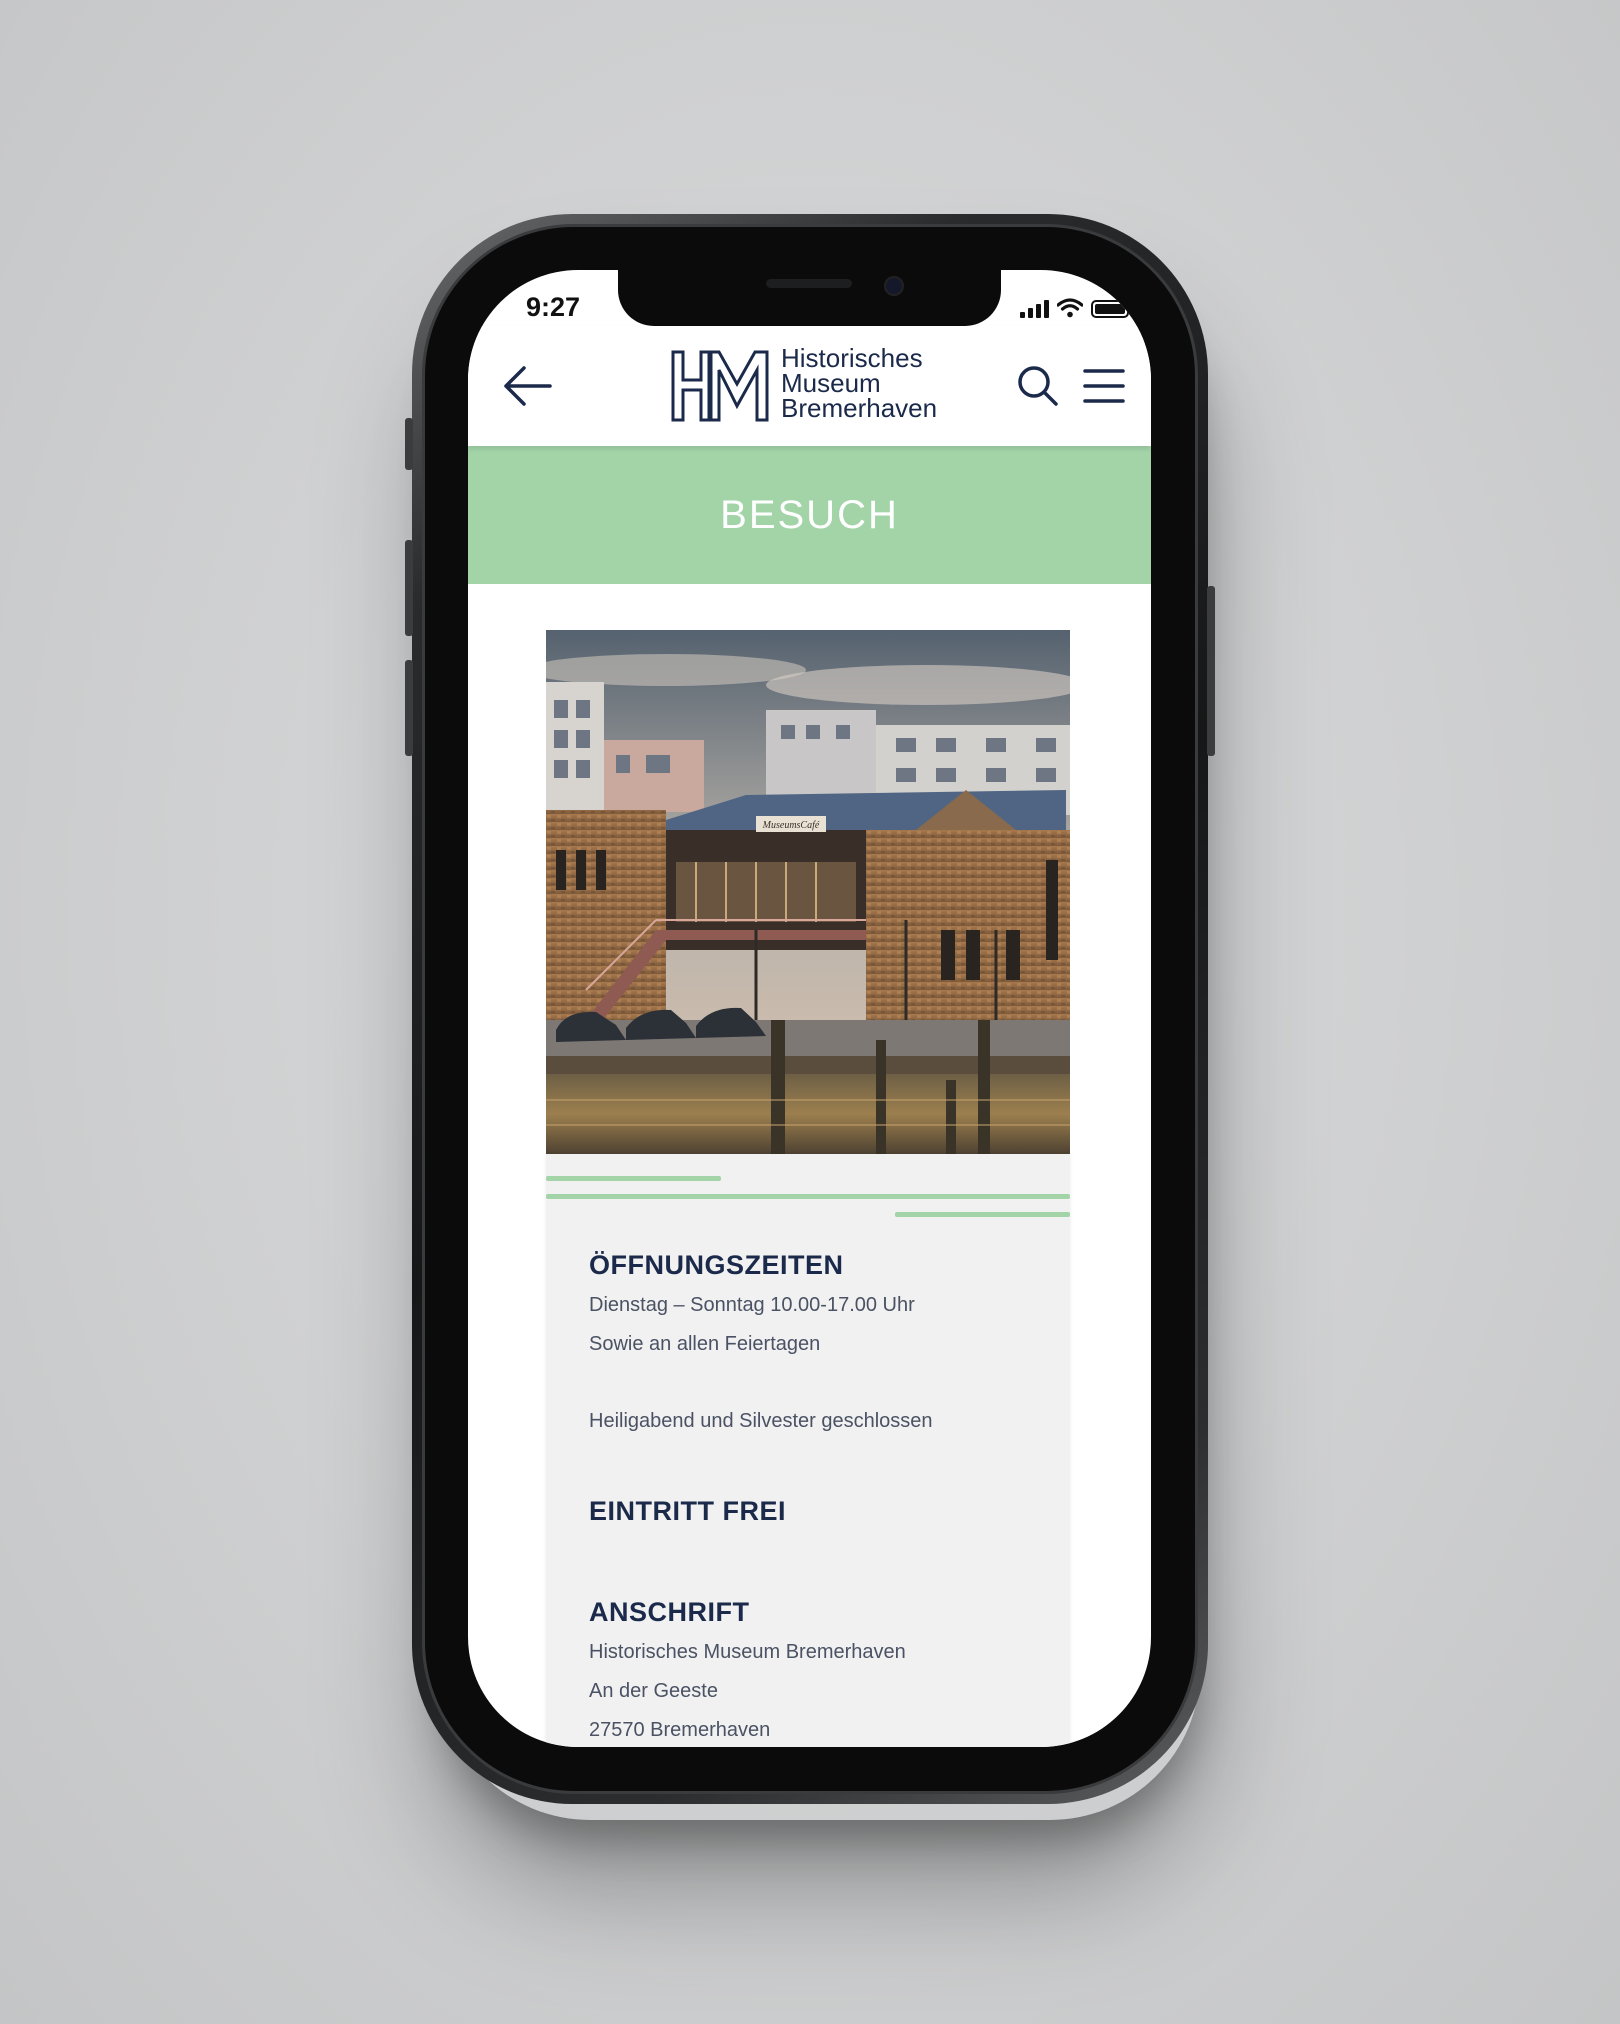  What do you see at coordinates (409, 444) in the screenshot?
I see `phone-side-button` at bounding box center [409, 444].